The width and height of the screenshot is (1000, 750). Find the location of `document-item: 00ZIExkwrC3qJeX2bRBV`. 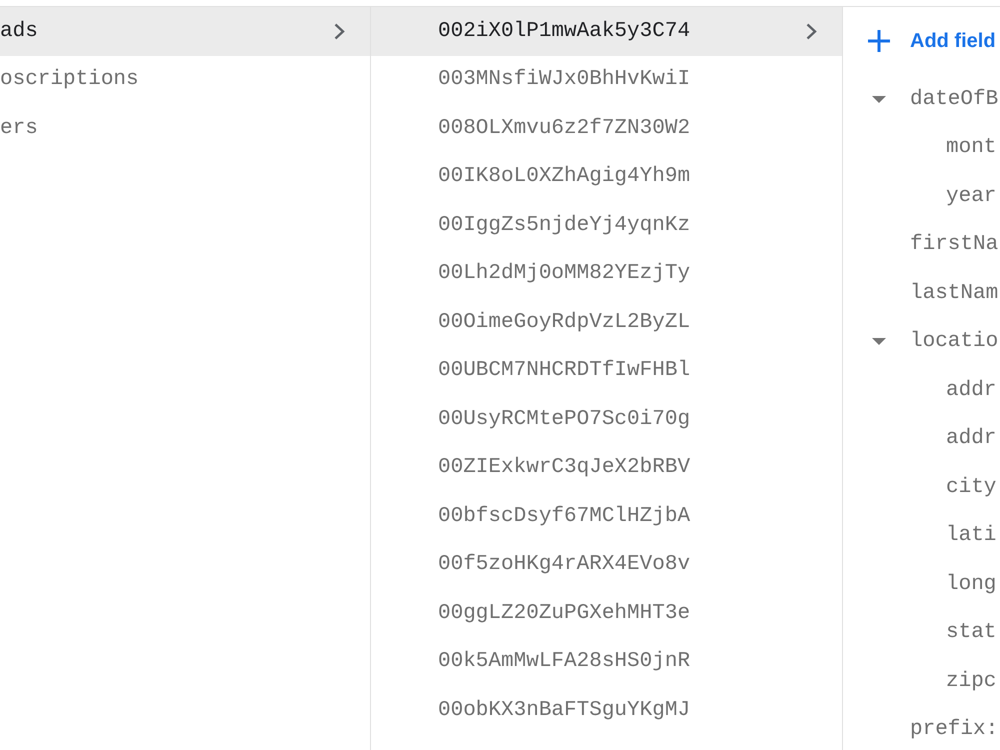

document-item: 00ZIExkwrC3qJeX2bRBV is located at coordinates (606, 468).